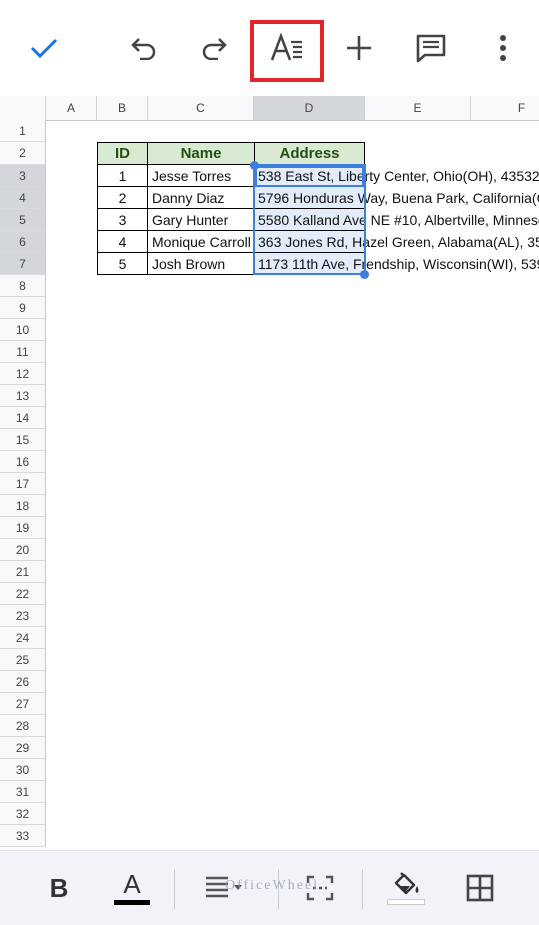  I want to click on header-cell-name: Name, so click(201, 153).